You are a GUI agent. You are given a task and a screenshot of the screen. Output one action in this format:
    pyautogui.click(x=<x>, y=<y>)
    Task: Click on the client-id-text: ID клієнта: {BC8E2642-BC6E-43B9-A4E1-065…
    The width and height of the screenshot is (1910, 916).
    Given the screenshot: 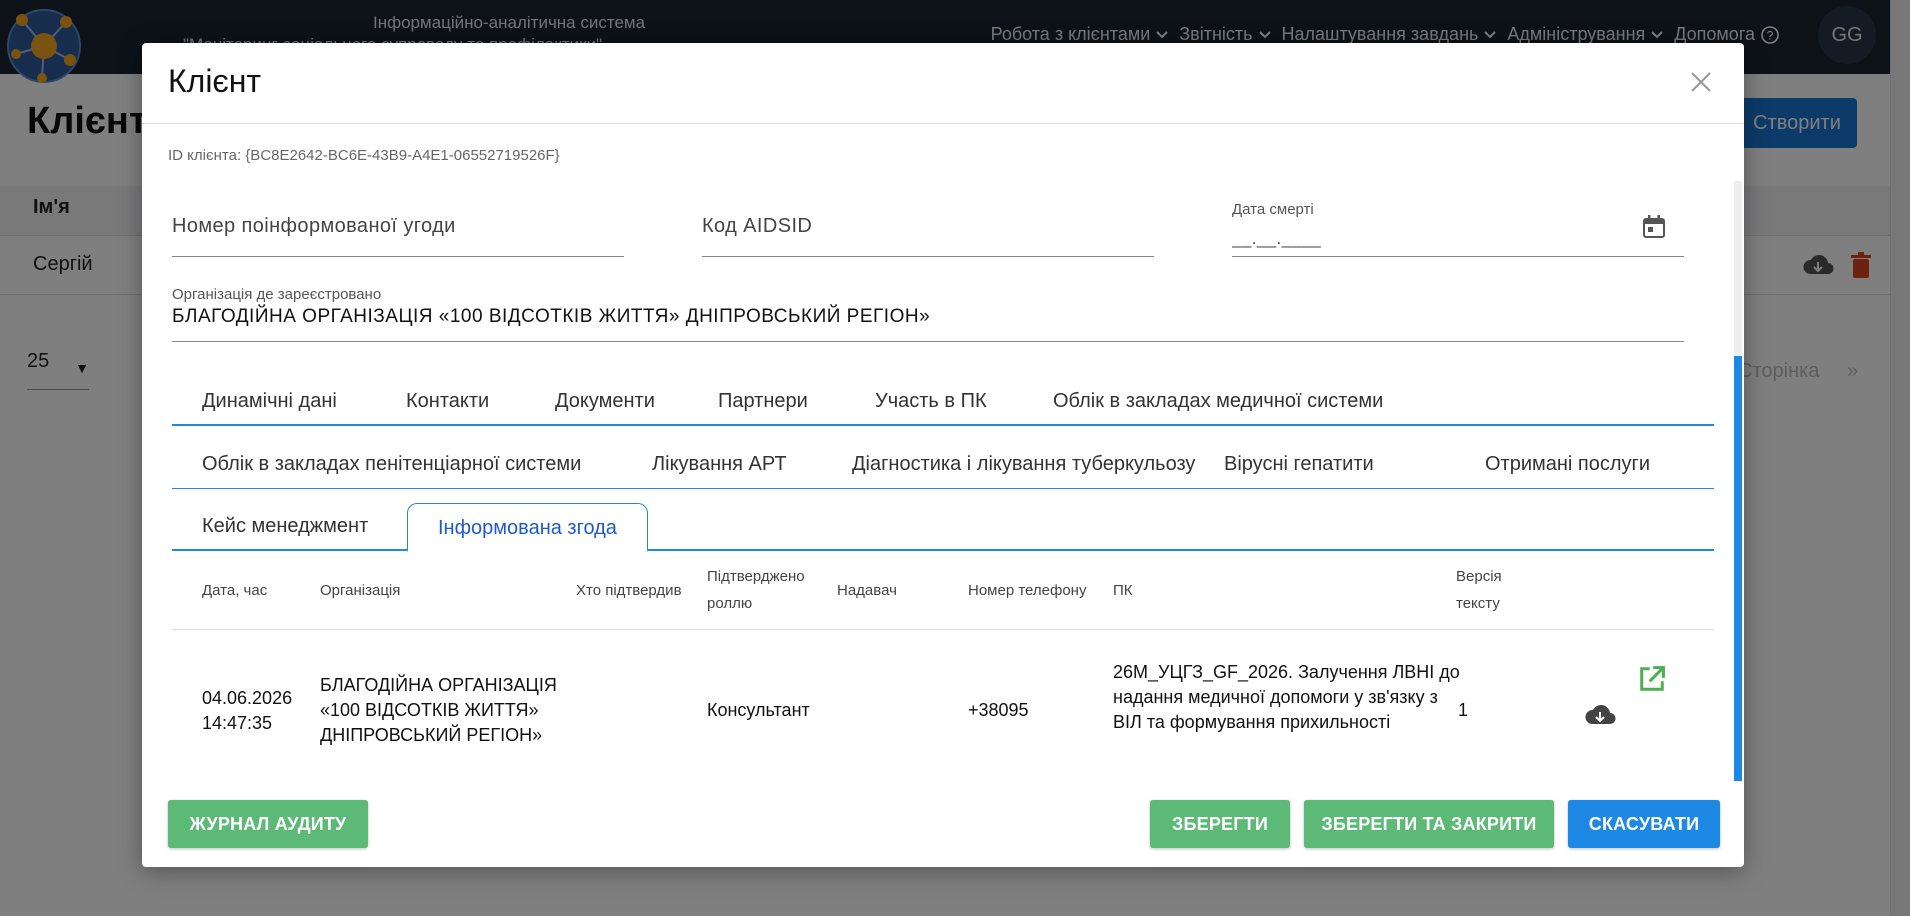 What is the action you would take?
    pyautogui.click(x=364, y=155)
    